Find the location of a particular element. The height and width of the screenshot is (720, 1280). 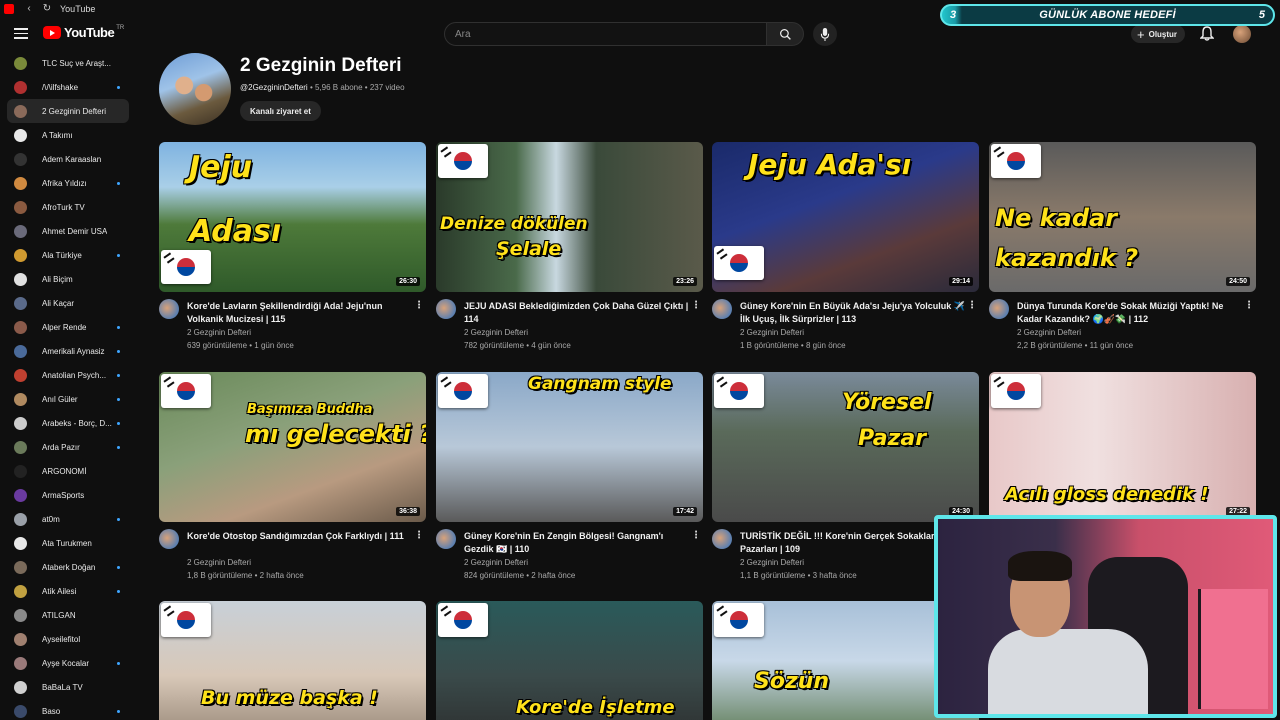

sidebar-channel-item: ATILGAN is located at coordinates (68, 615).